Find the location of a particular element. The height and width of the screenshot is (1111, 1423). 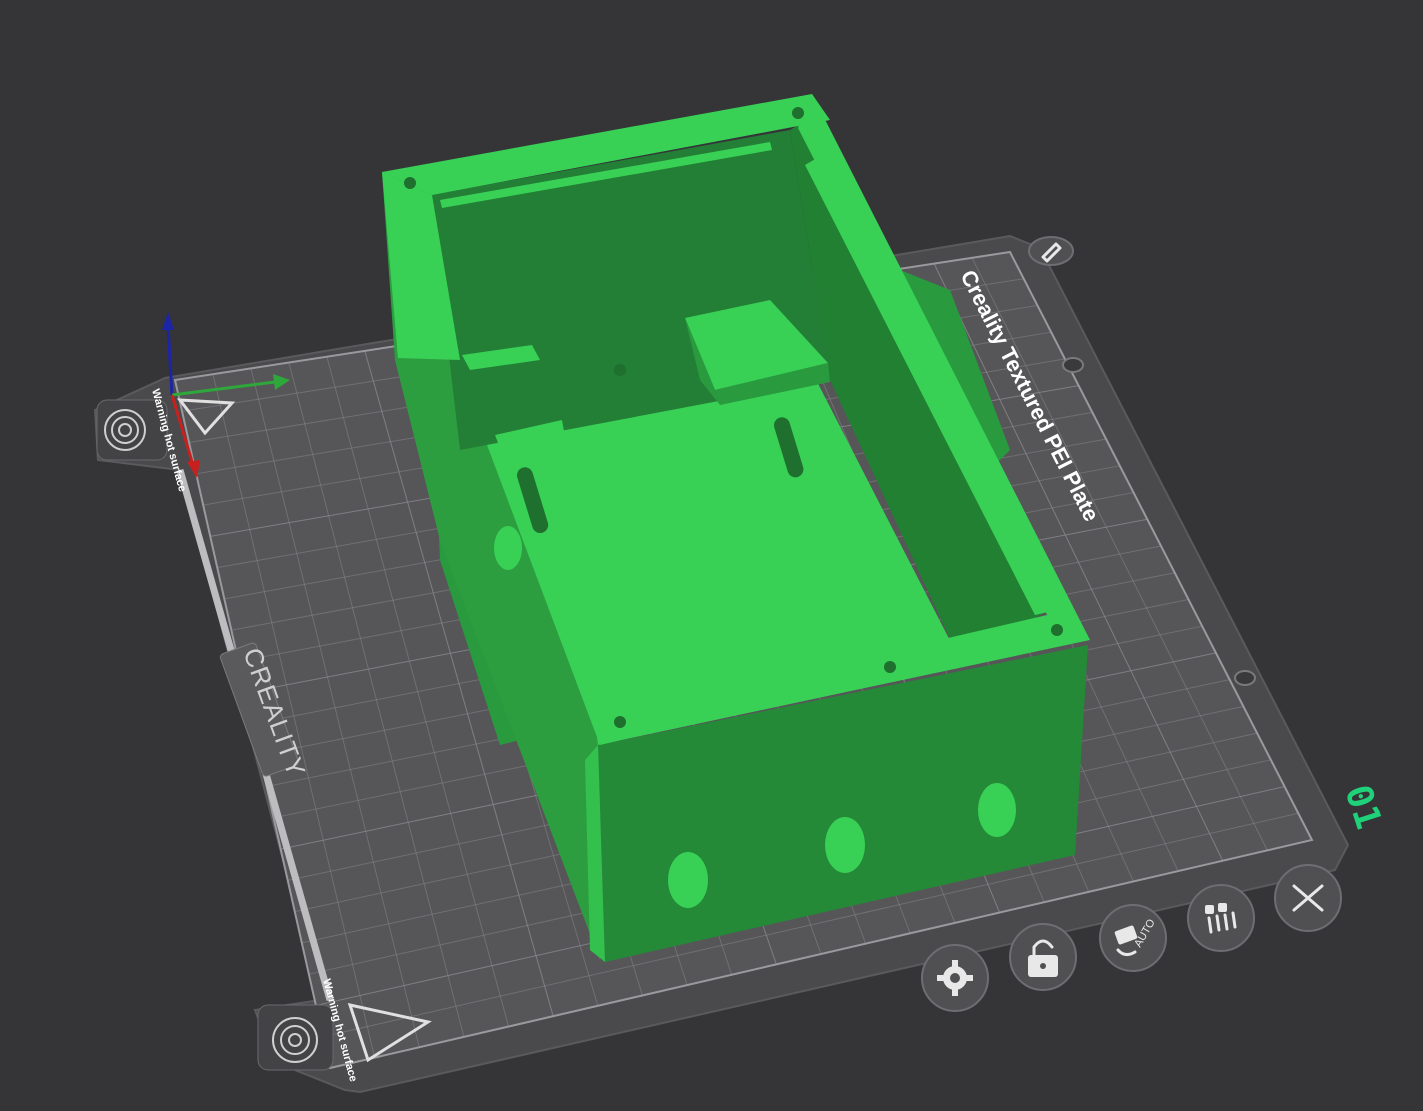

plate-number: 01 is located at coordinates (1362, 807).